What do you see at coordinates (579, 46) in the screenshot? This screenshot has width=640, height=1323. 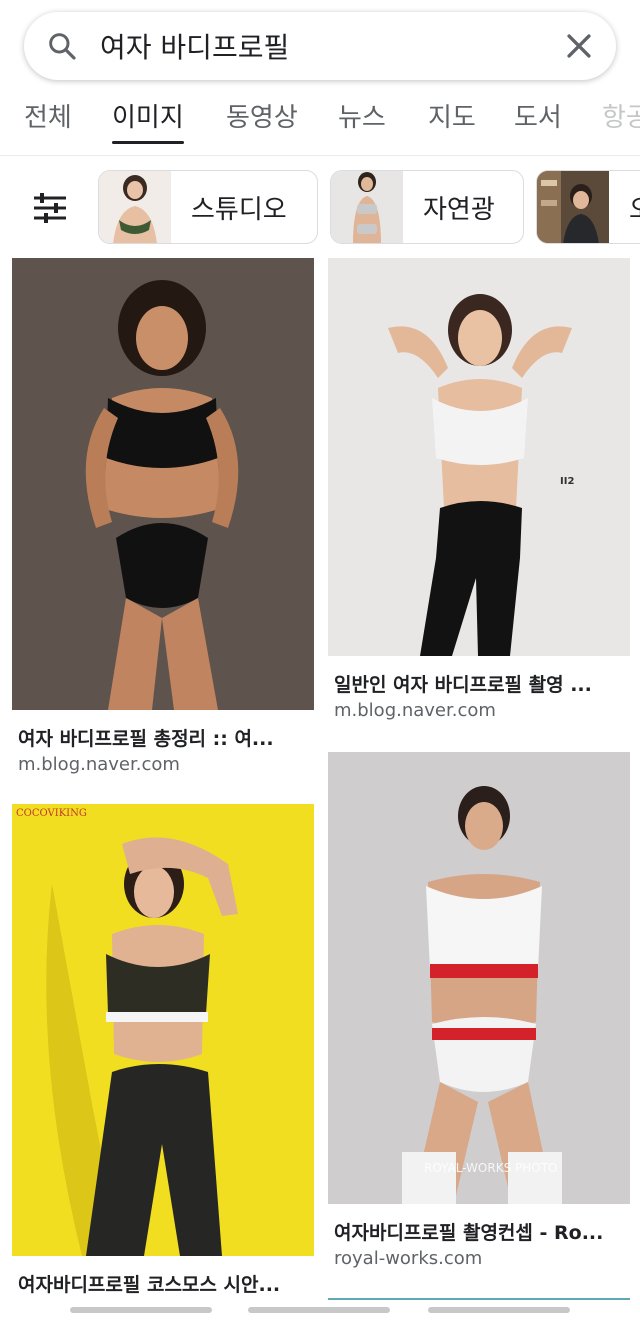 I see `close-icon` at bounding box center [579, 46].